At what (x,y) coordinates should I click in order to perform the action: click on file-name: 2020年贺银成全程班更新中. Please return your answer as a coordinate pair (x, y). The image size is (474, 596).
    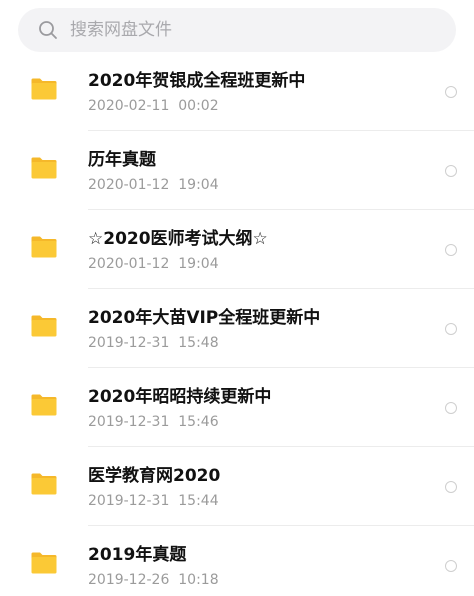
    Looking at the image, I should click on (197, 81).